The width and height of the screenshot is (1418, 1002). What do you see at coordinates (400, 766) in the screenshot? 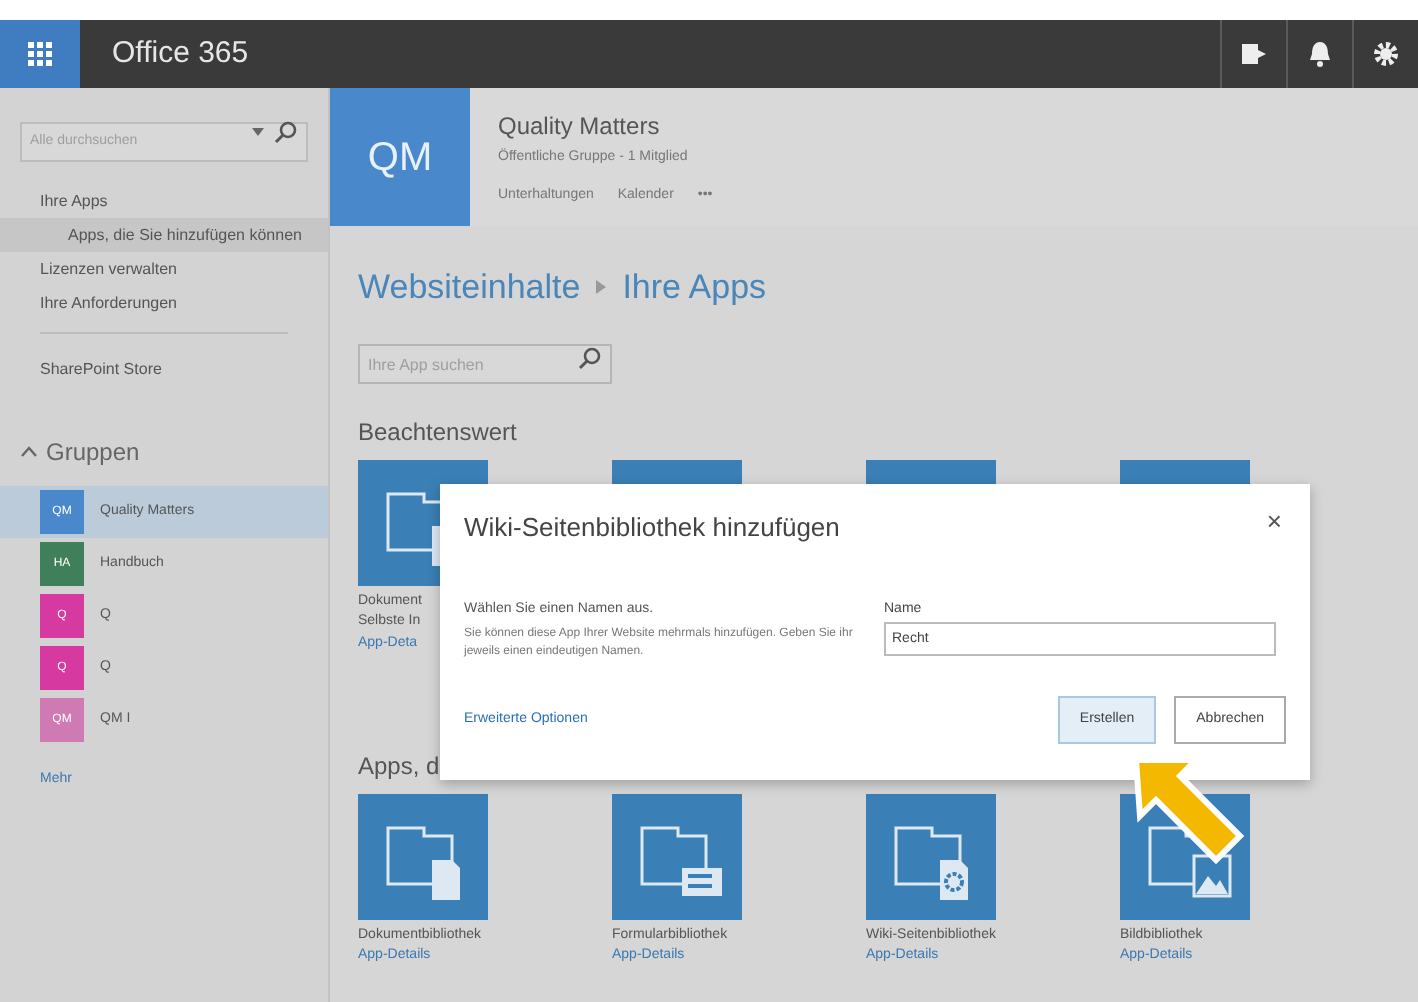
I see `section-heading: Apps, d` at bounding box center [400, 766].